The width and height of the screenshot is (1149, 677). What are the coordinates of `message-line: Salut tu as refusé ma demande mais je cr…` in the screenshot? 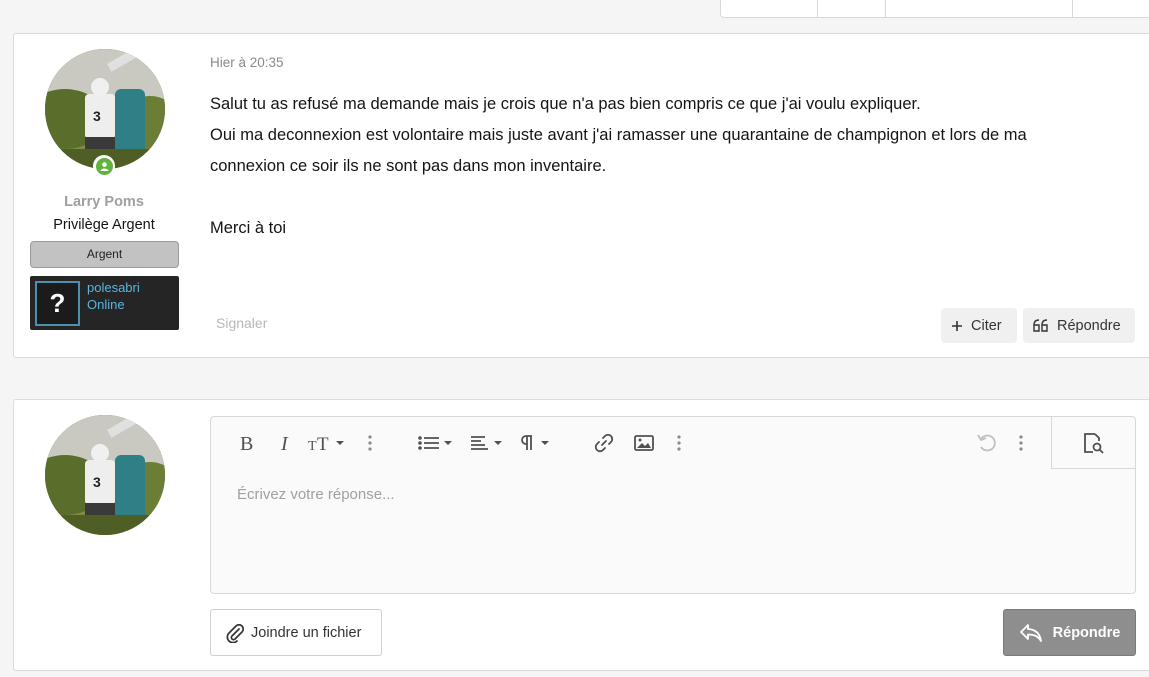 It's located at (565, 104).